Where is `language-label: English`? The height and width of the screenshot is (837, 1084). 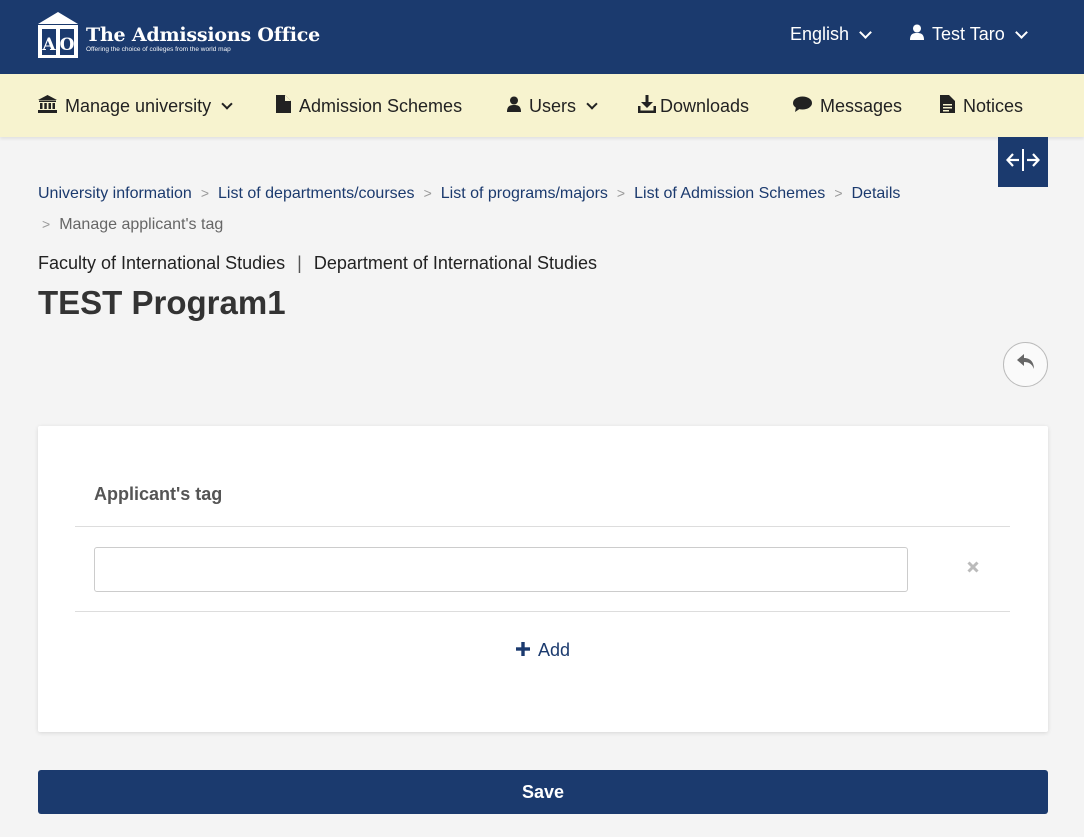
language-label: English is located at coordinates (820, 34).